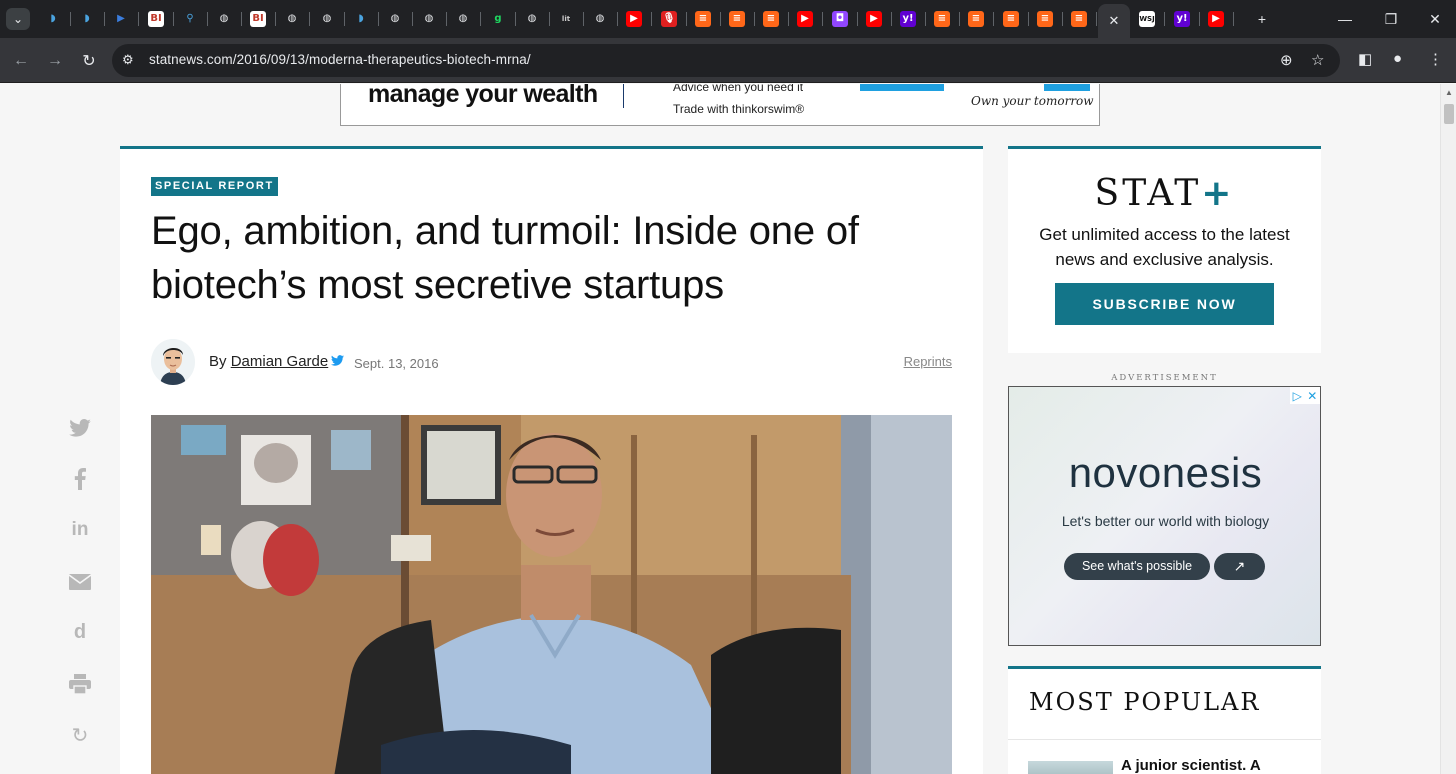 The image size is (1456, 774). I want to click on author-link: Damian Garde, so click(280, 361).